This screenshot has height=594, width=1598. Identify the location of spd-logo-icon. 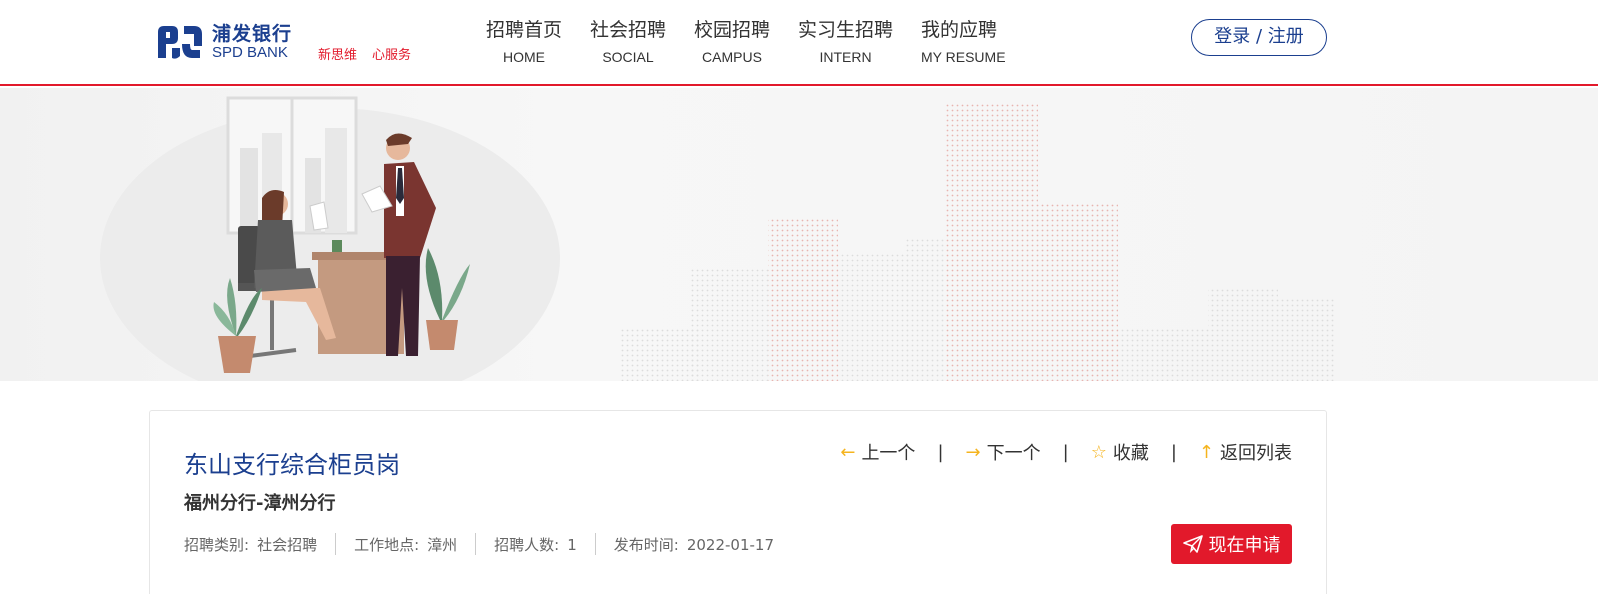
(180, 42).